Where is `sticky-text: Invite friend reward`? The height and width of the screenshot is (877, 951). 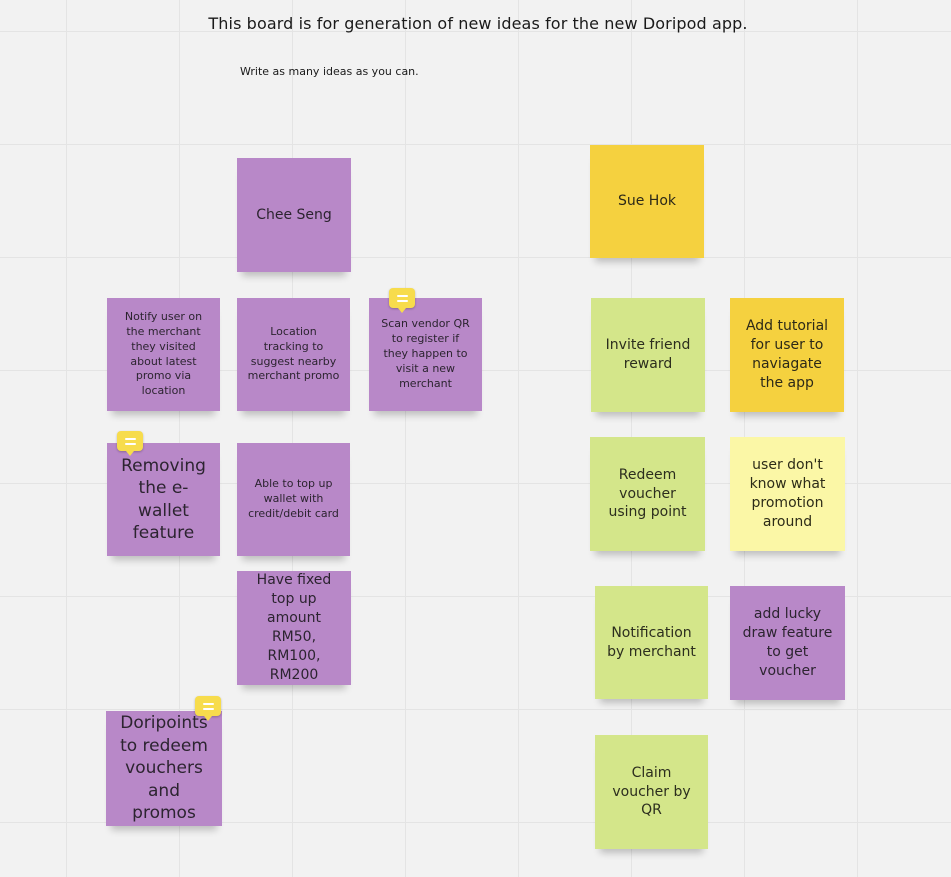 sticky-text: Invite friend reward is located at coordinates (648, 354).